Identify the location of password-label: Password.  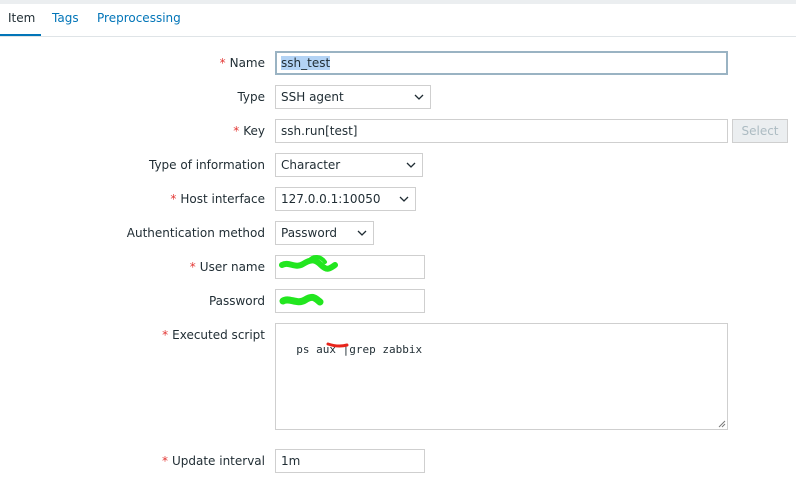
(236, 301).